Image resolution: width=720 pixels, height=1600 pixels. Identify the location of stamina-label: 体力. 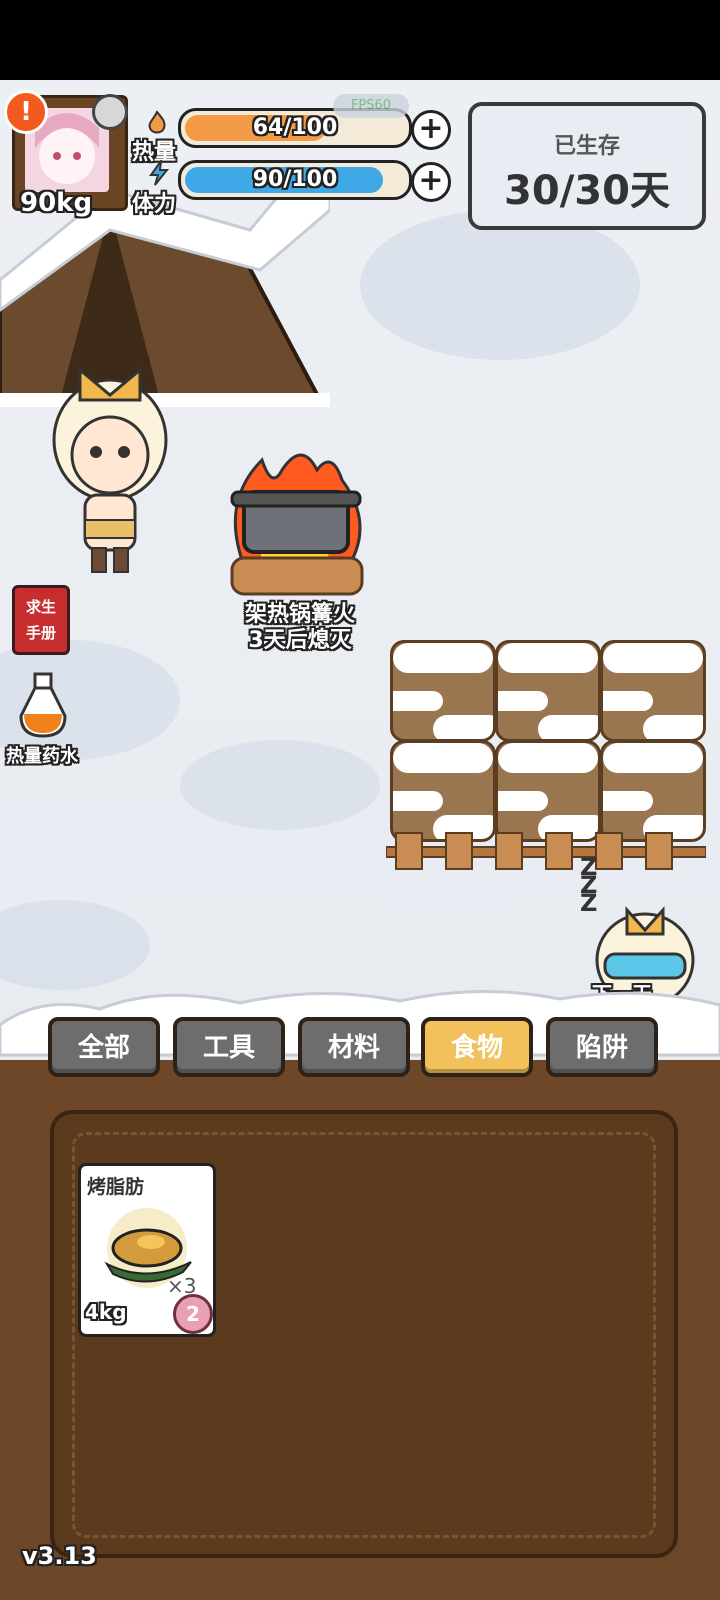
(154, 204).